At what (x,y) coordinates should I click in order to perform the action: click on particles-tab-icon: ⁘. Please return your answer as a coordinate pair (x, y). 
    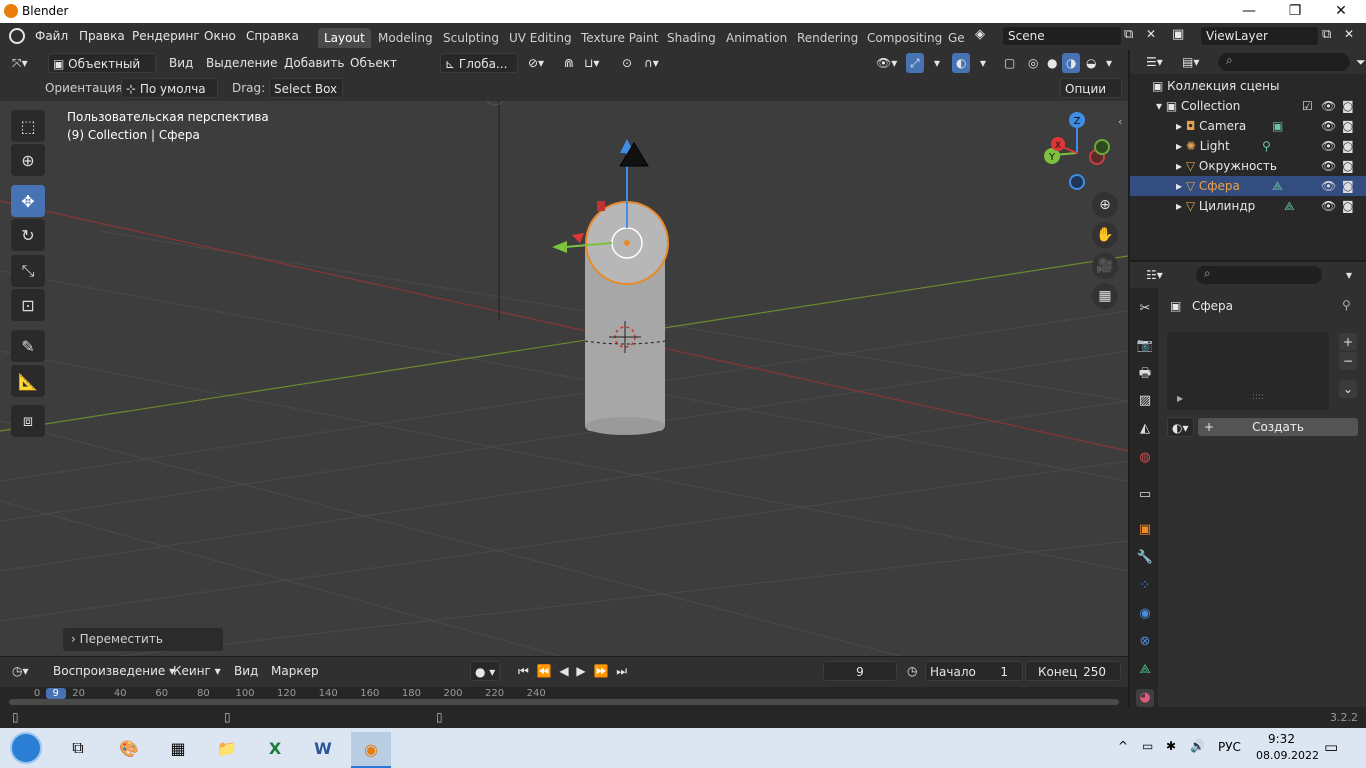
    Looking at the image, I should click on (1145, 586).